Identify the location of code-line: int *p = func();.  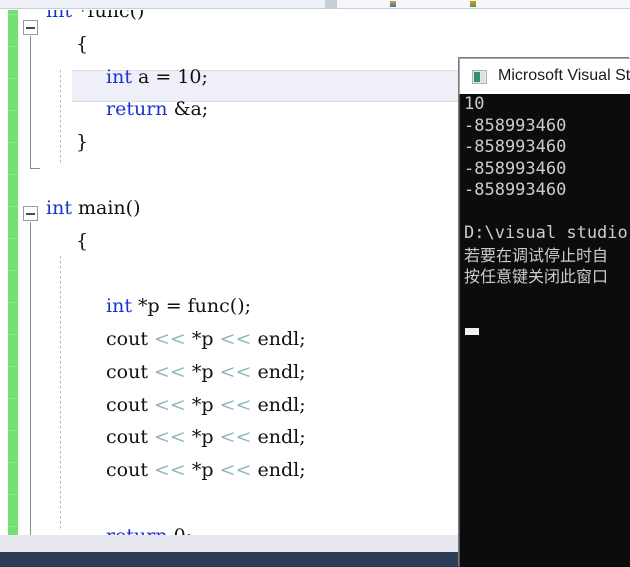
(178, 306).